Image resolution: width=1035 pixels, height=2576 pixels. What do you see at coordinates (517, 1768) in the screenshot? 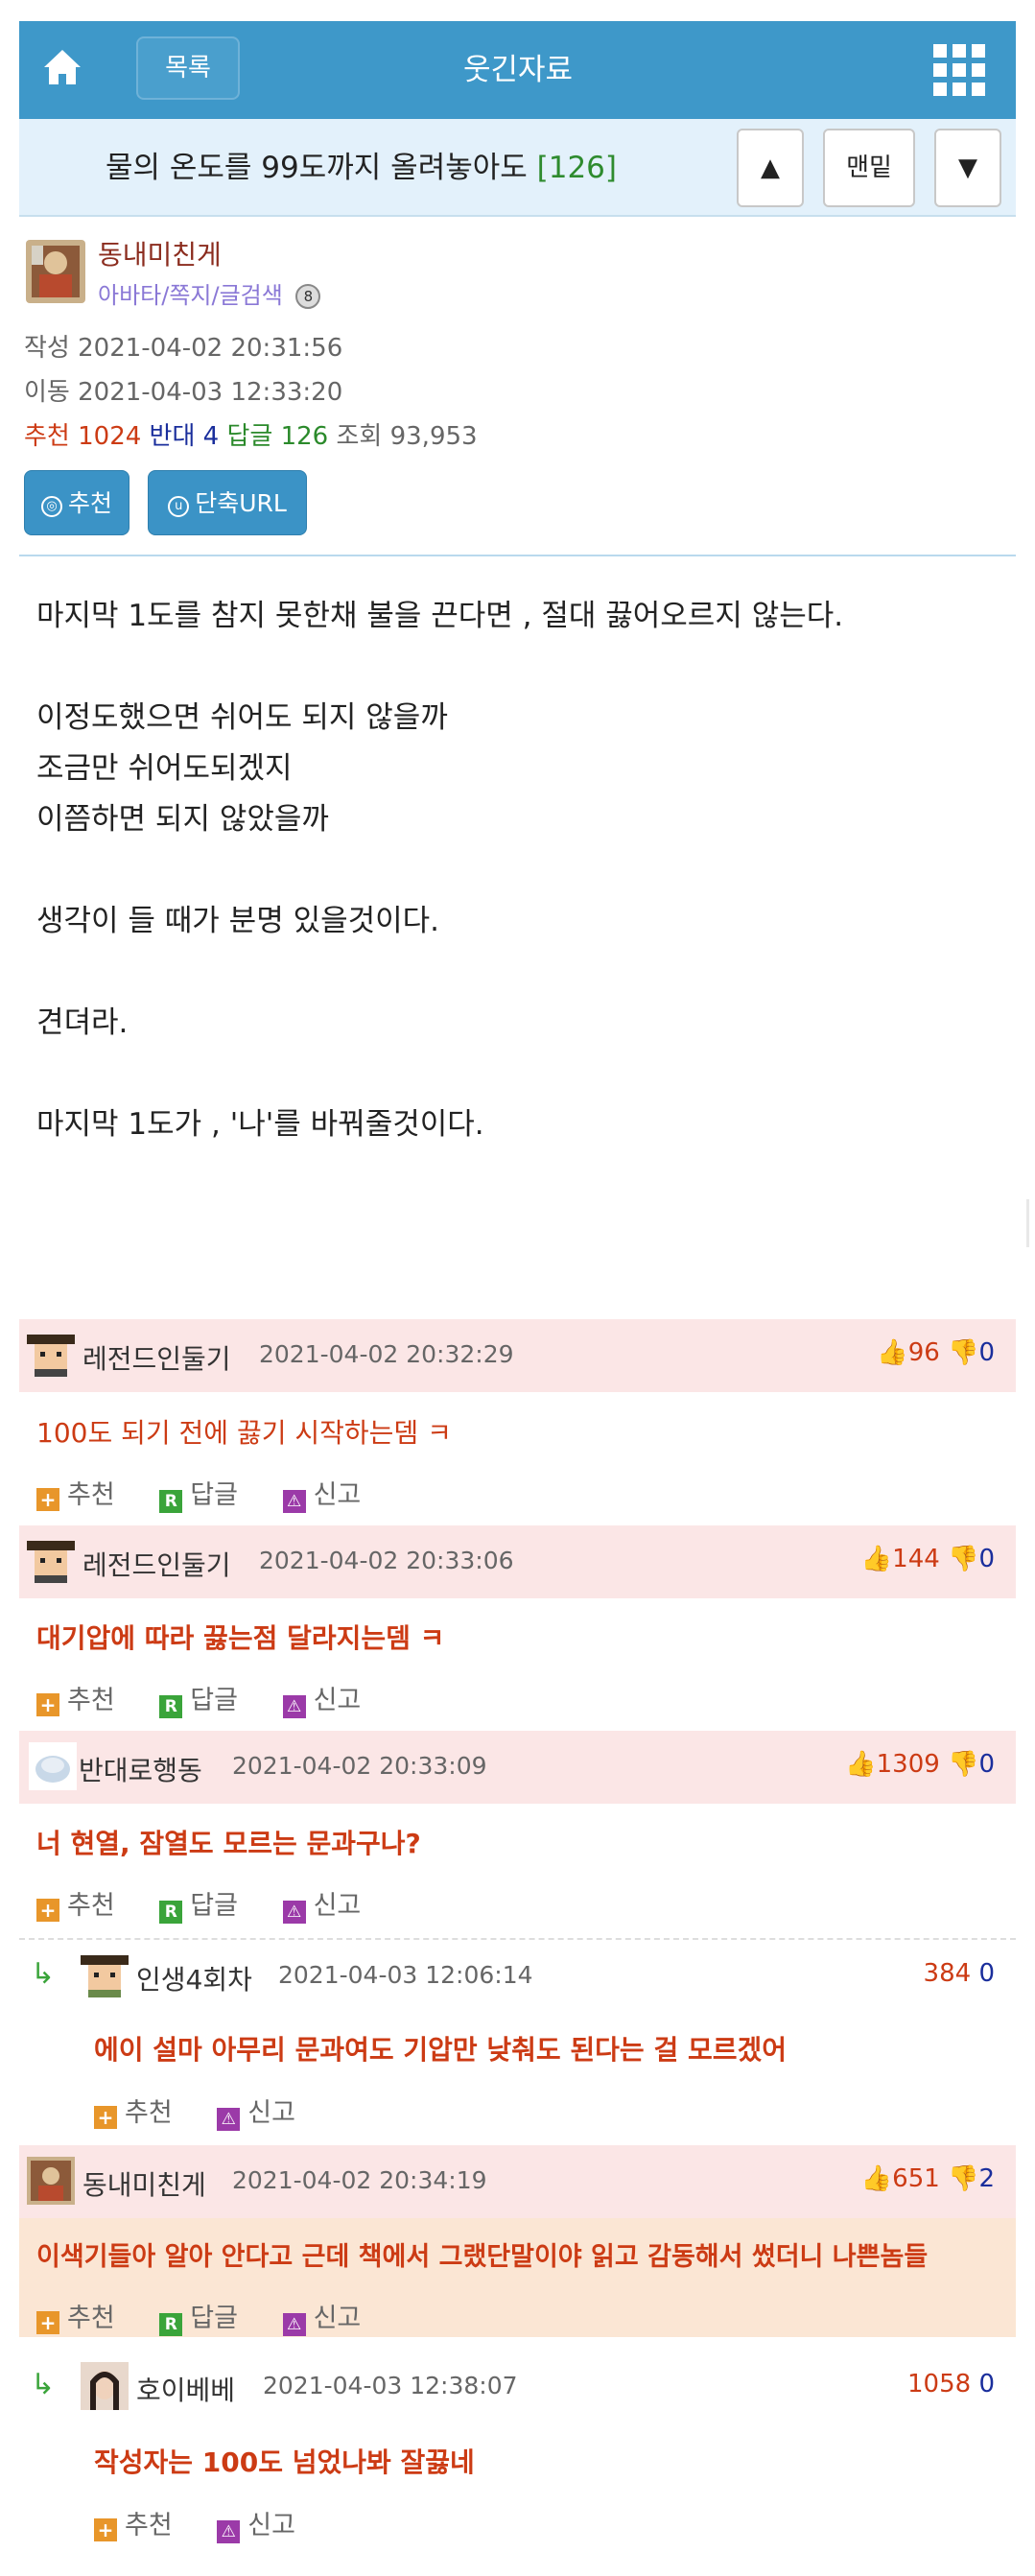
I see `comment-header: 반대로행동 2021-04-02 20:33:09 👍1309 👎0` at bounding box center [517, 1768].